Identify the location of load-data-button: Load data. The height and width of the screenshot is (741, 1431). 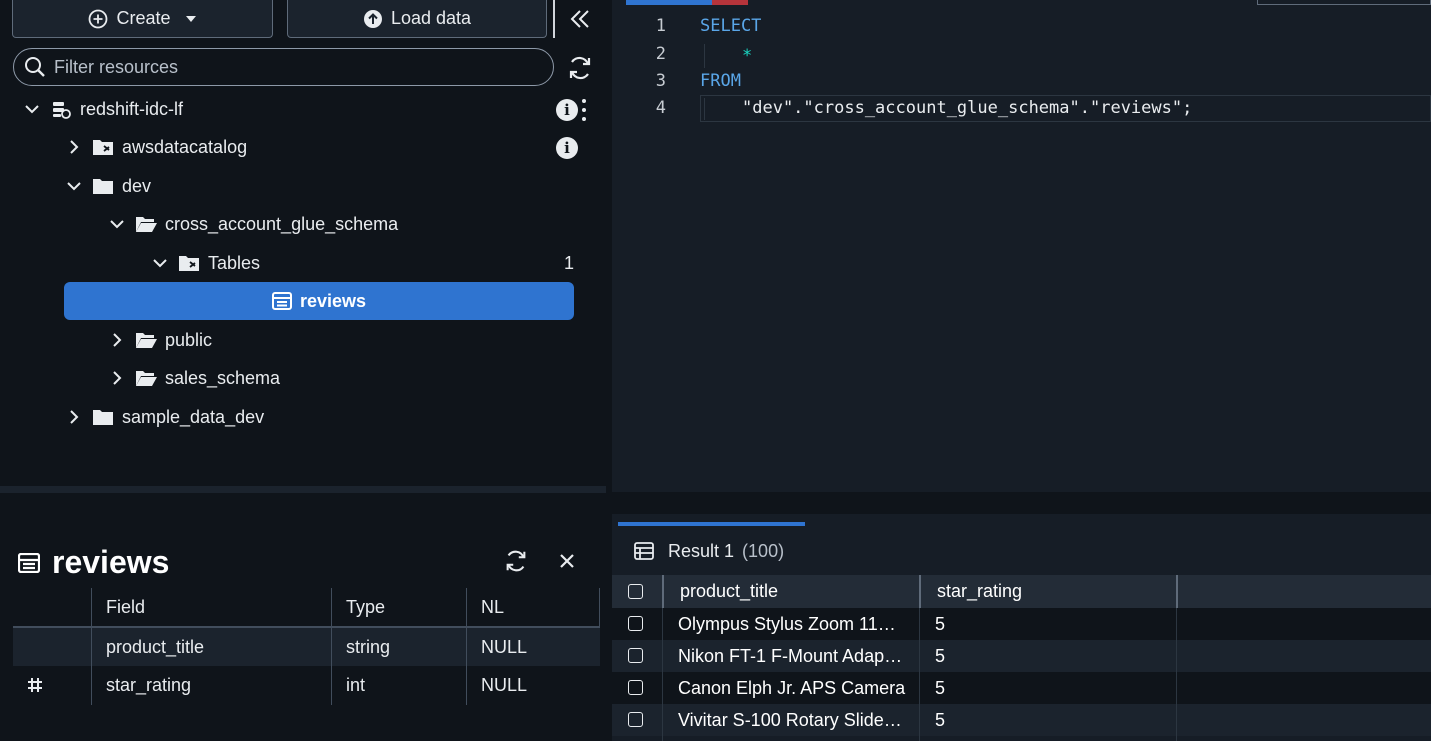
(417, 19).